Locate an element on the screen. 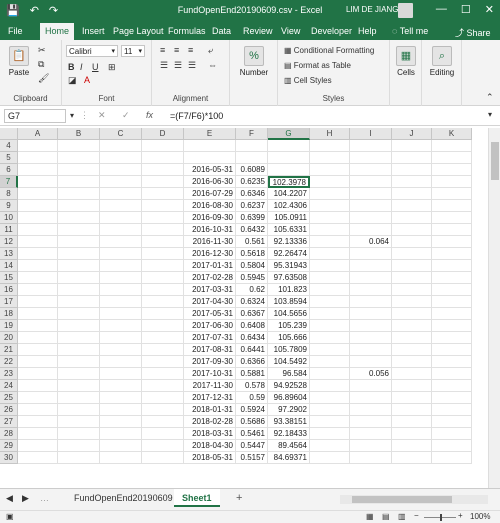 Image resolution: width=500 pixels, height=523 pixels. row-header: 11 is located at coordinates (9, 230).